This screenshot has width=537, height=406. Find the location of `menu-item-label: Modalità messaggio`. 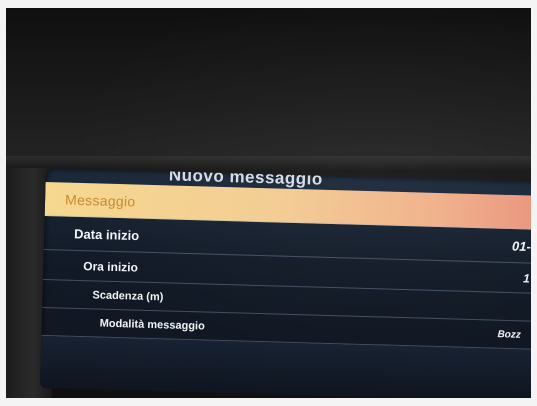

menu-item-label: Modalità messaggio is located at coordinates (152, 324).